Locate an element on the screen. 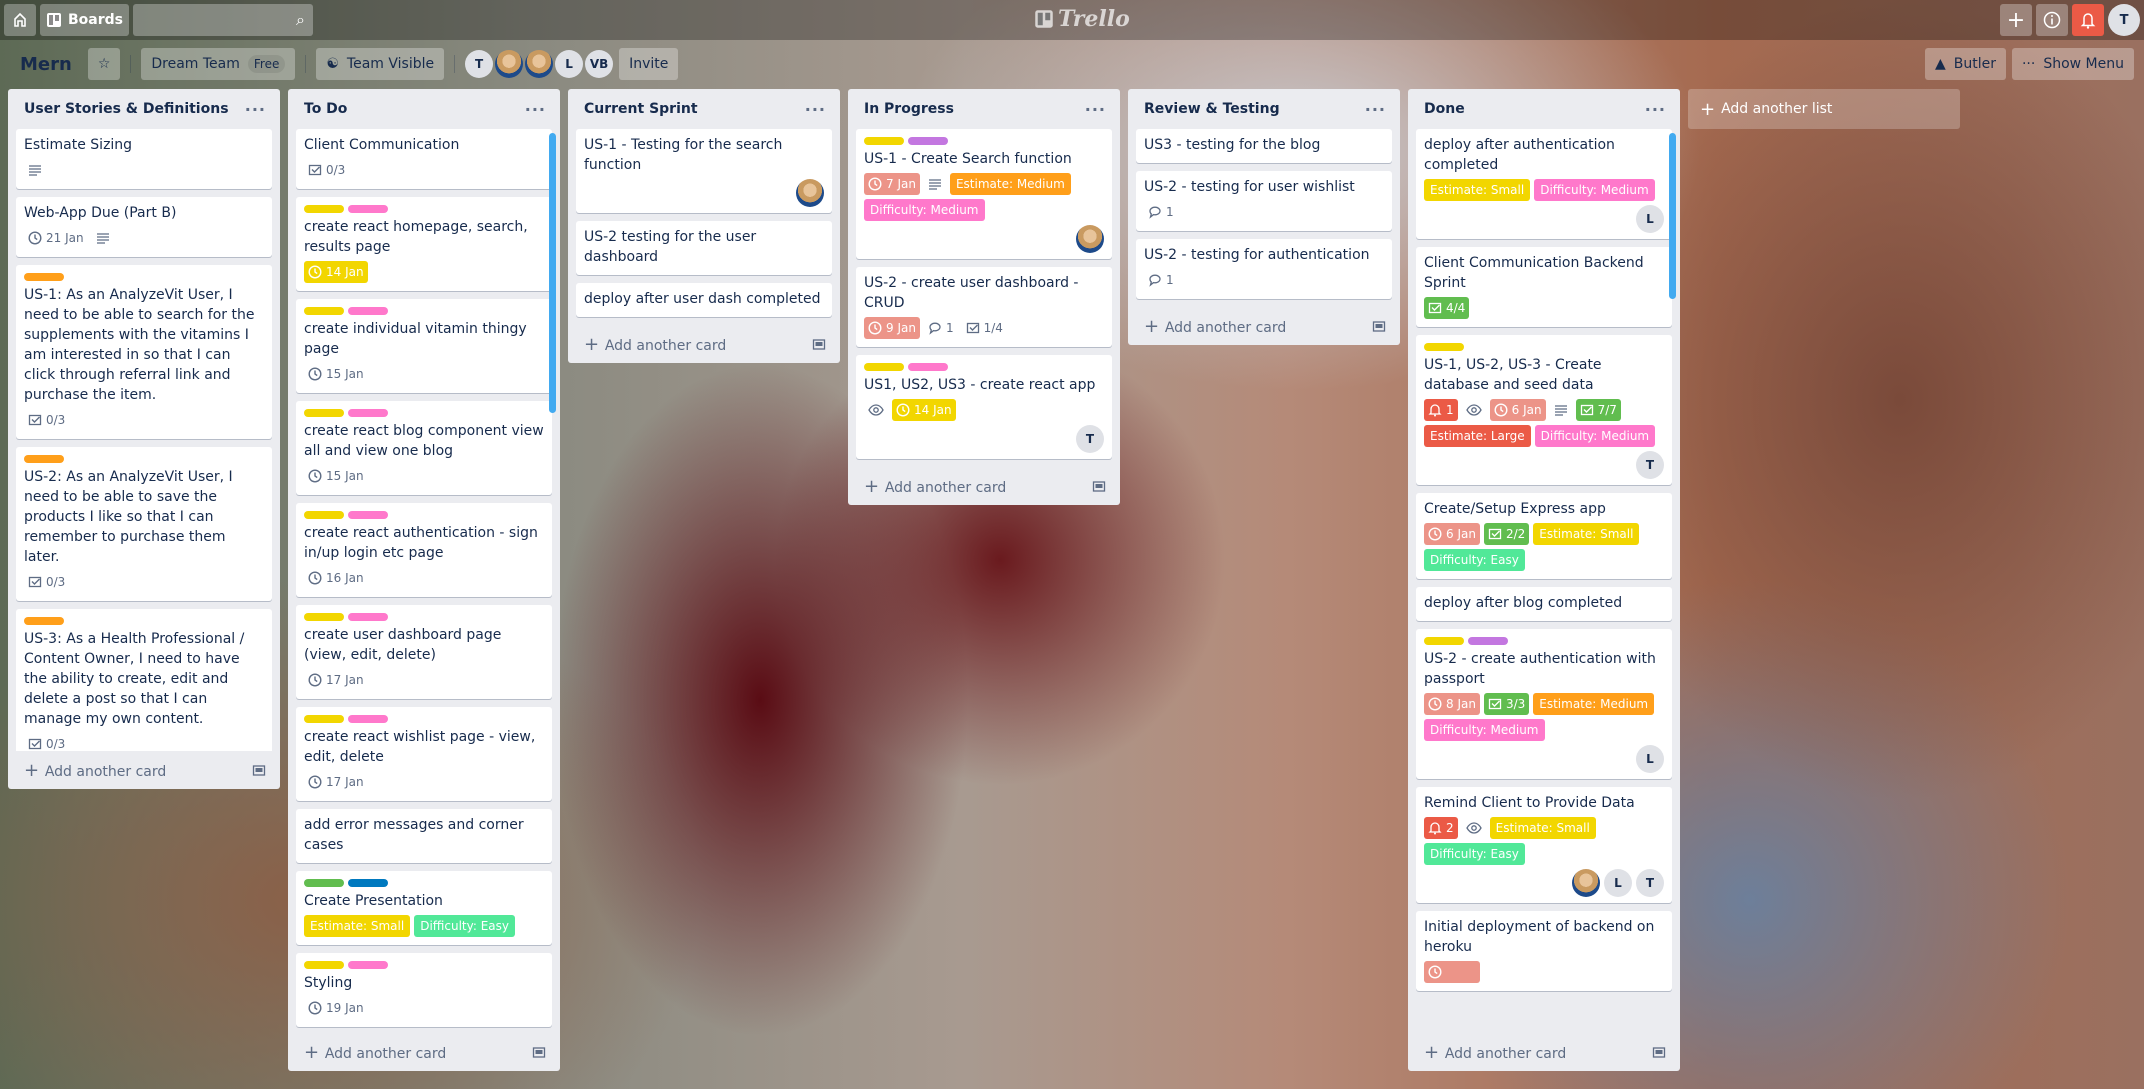 The image size is (2144, 1089). show-menu-button: ··· Show Menu is located at coordinates (2072, 64).